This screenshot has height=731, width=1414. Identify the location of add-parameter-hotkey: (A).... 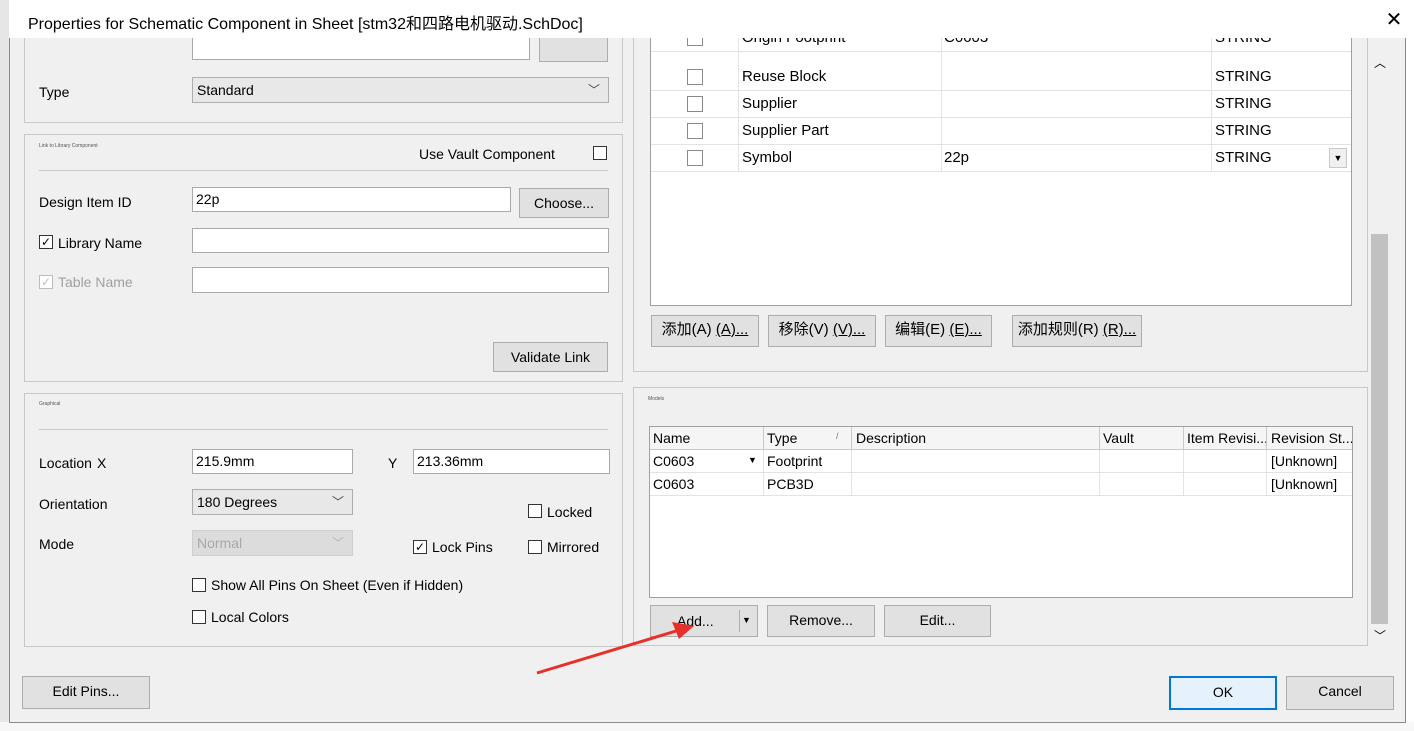
(732, 329).